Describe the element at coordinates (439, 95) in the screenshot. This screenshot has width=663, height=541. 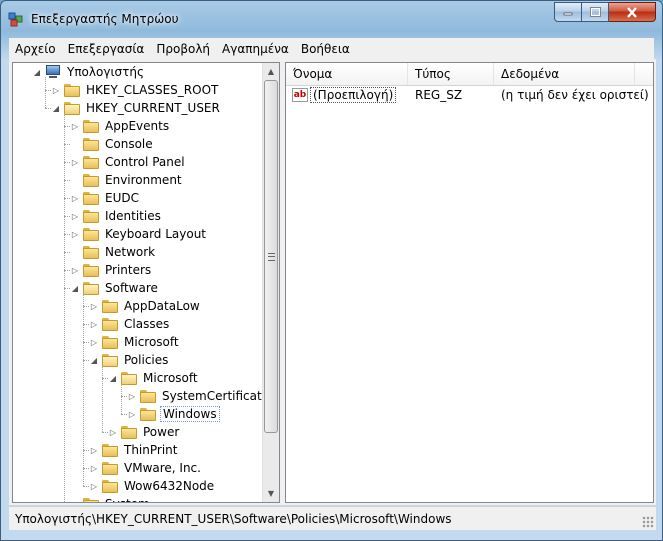
I see `value-type: REG_SZ` at that location.